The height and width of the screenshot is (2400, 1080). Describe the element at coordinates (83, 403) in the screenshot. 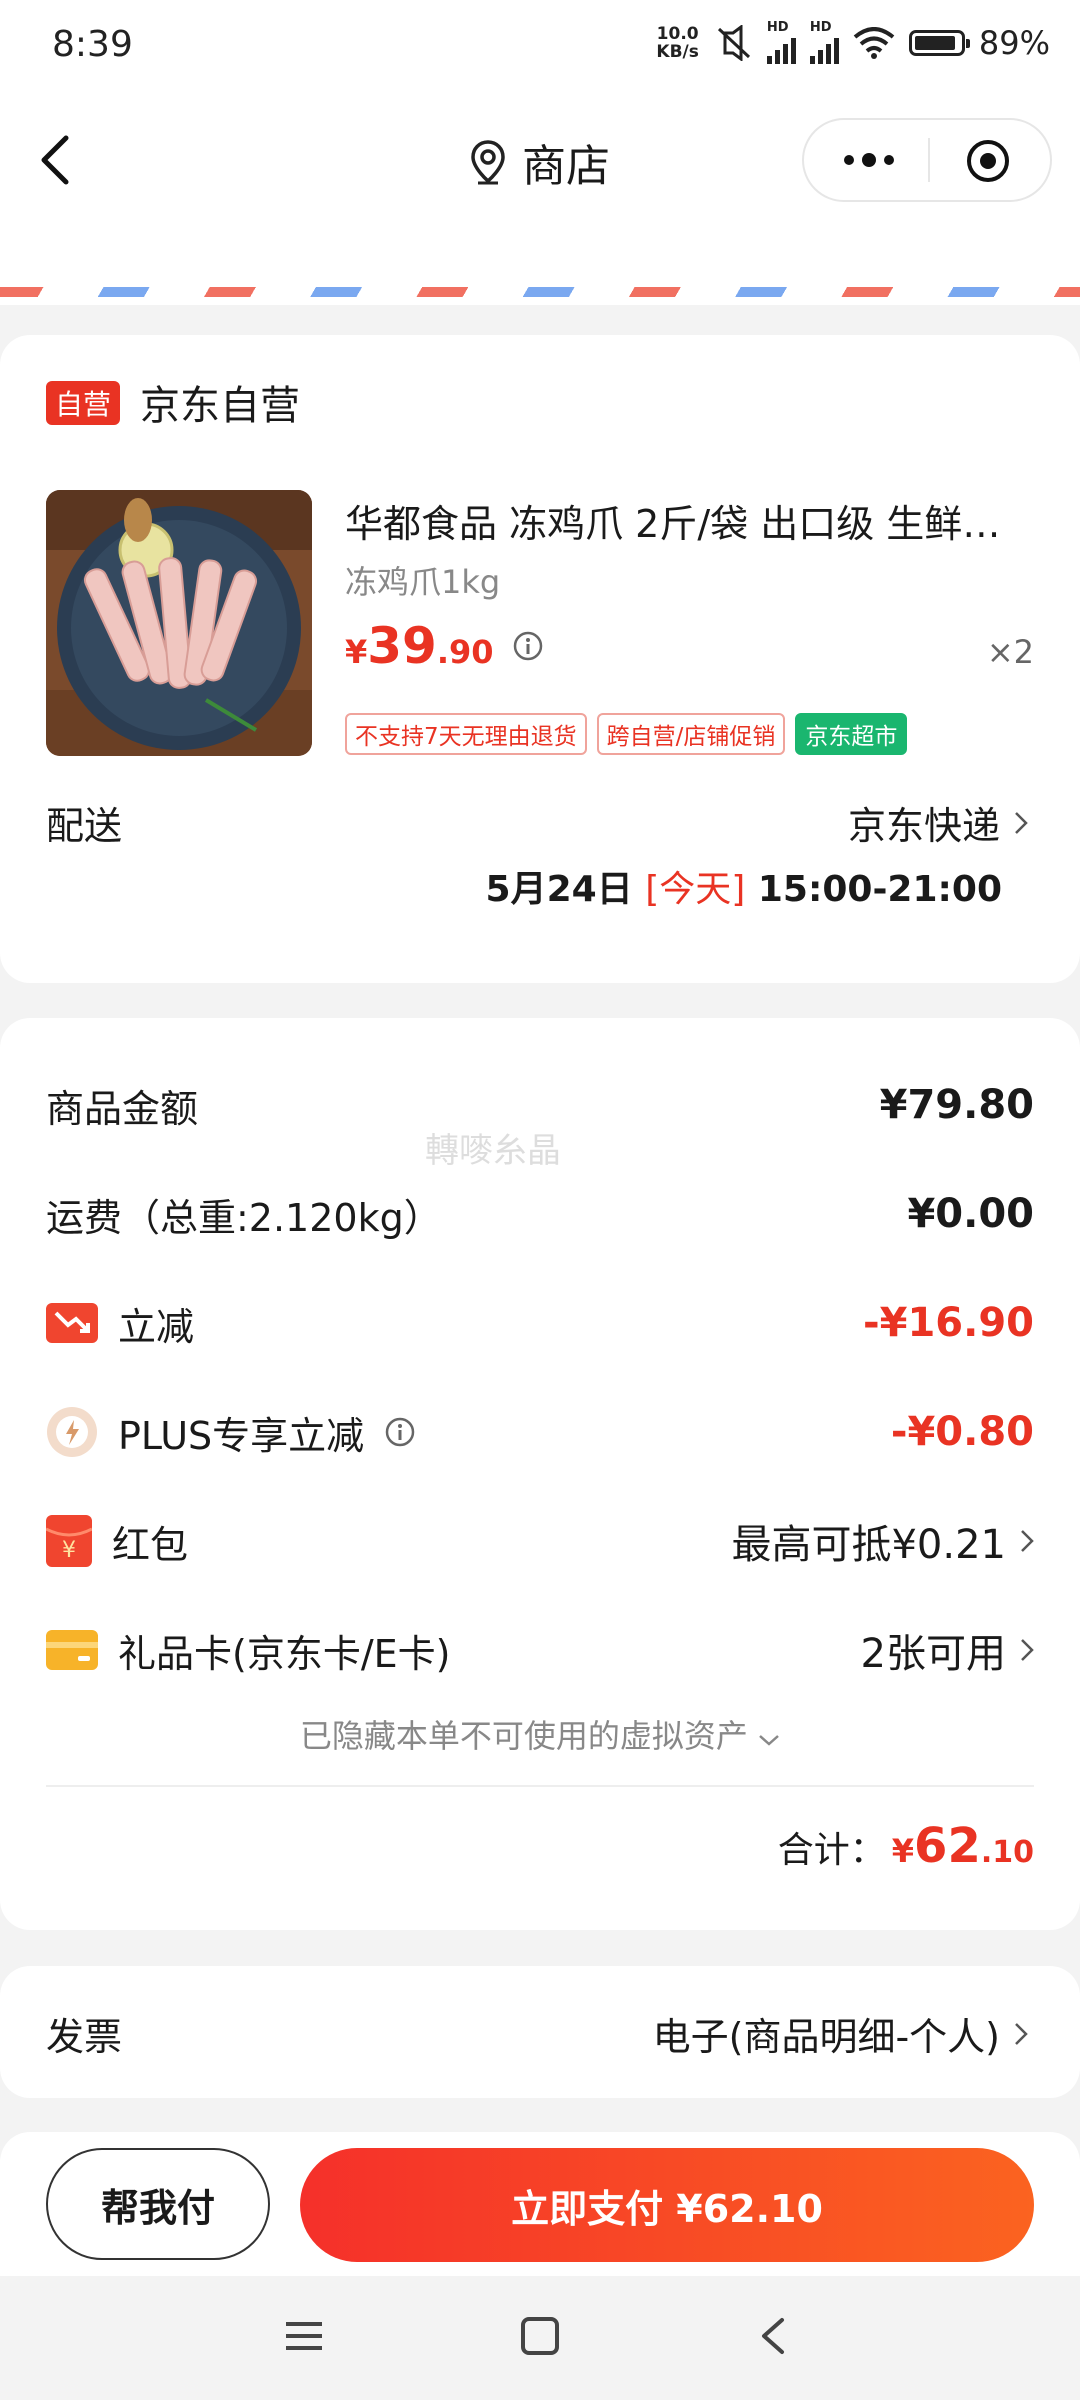

I see `self-operated-badge: 自营` at that location.